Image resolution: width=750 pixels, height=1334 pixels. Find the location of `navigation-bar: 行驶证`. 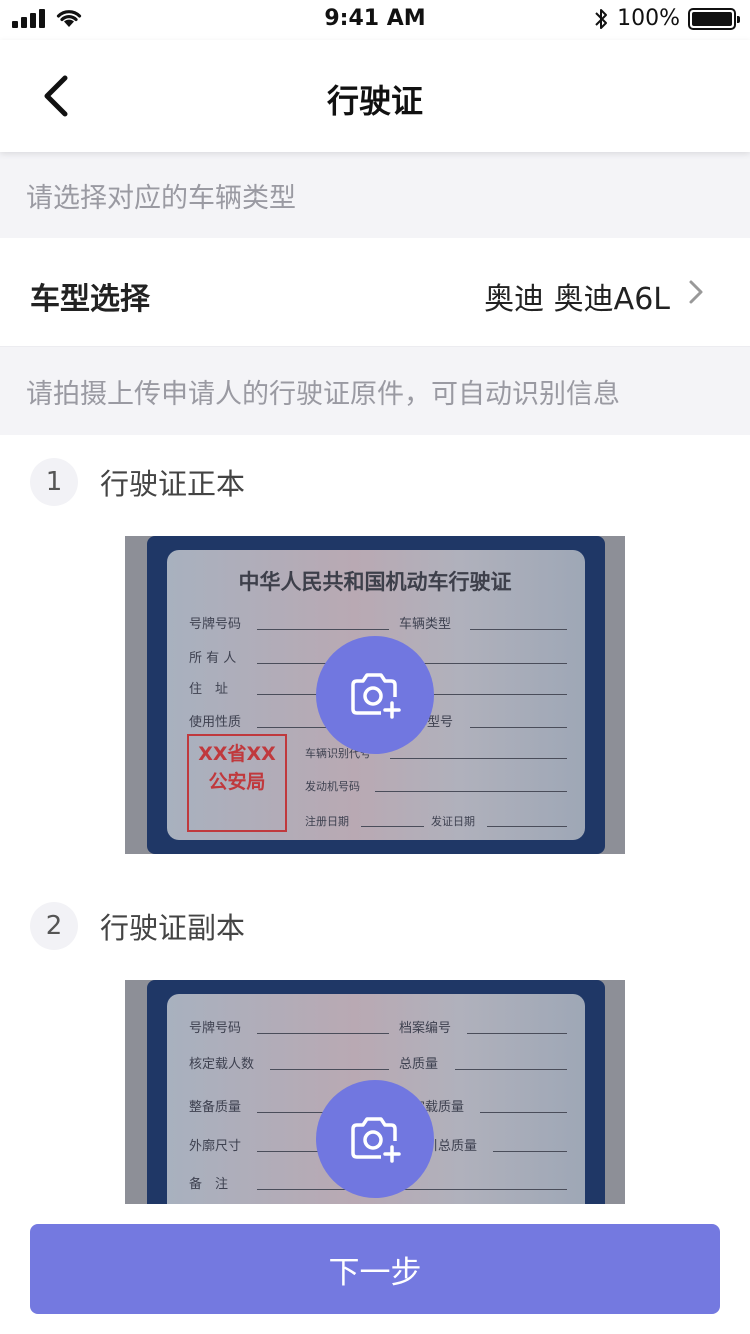

navigation-bar: 行驶证 is located at coordinates (375, 96).